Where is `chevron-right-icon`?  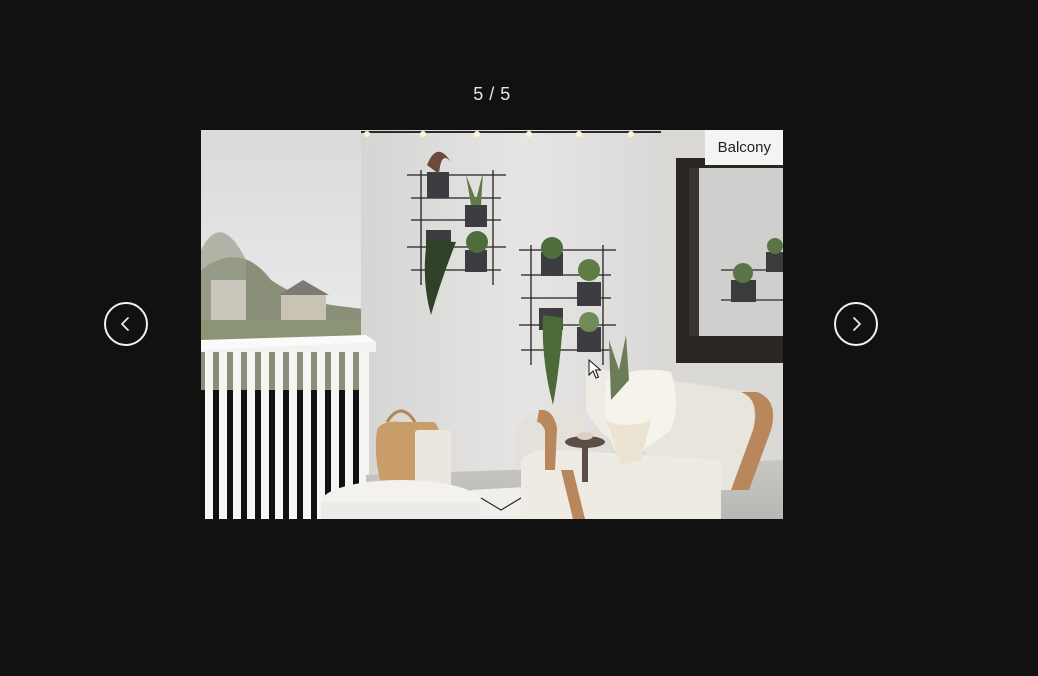 chevron-right-icon is located at coordinates (857, 324).